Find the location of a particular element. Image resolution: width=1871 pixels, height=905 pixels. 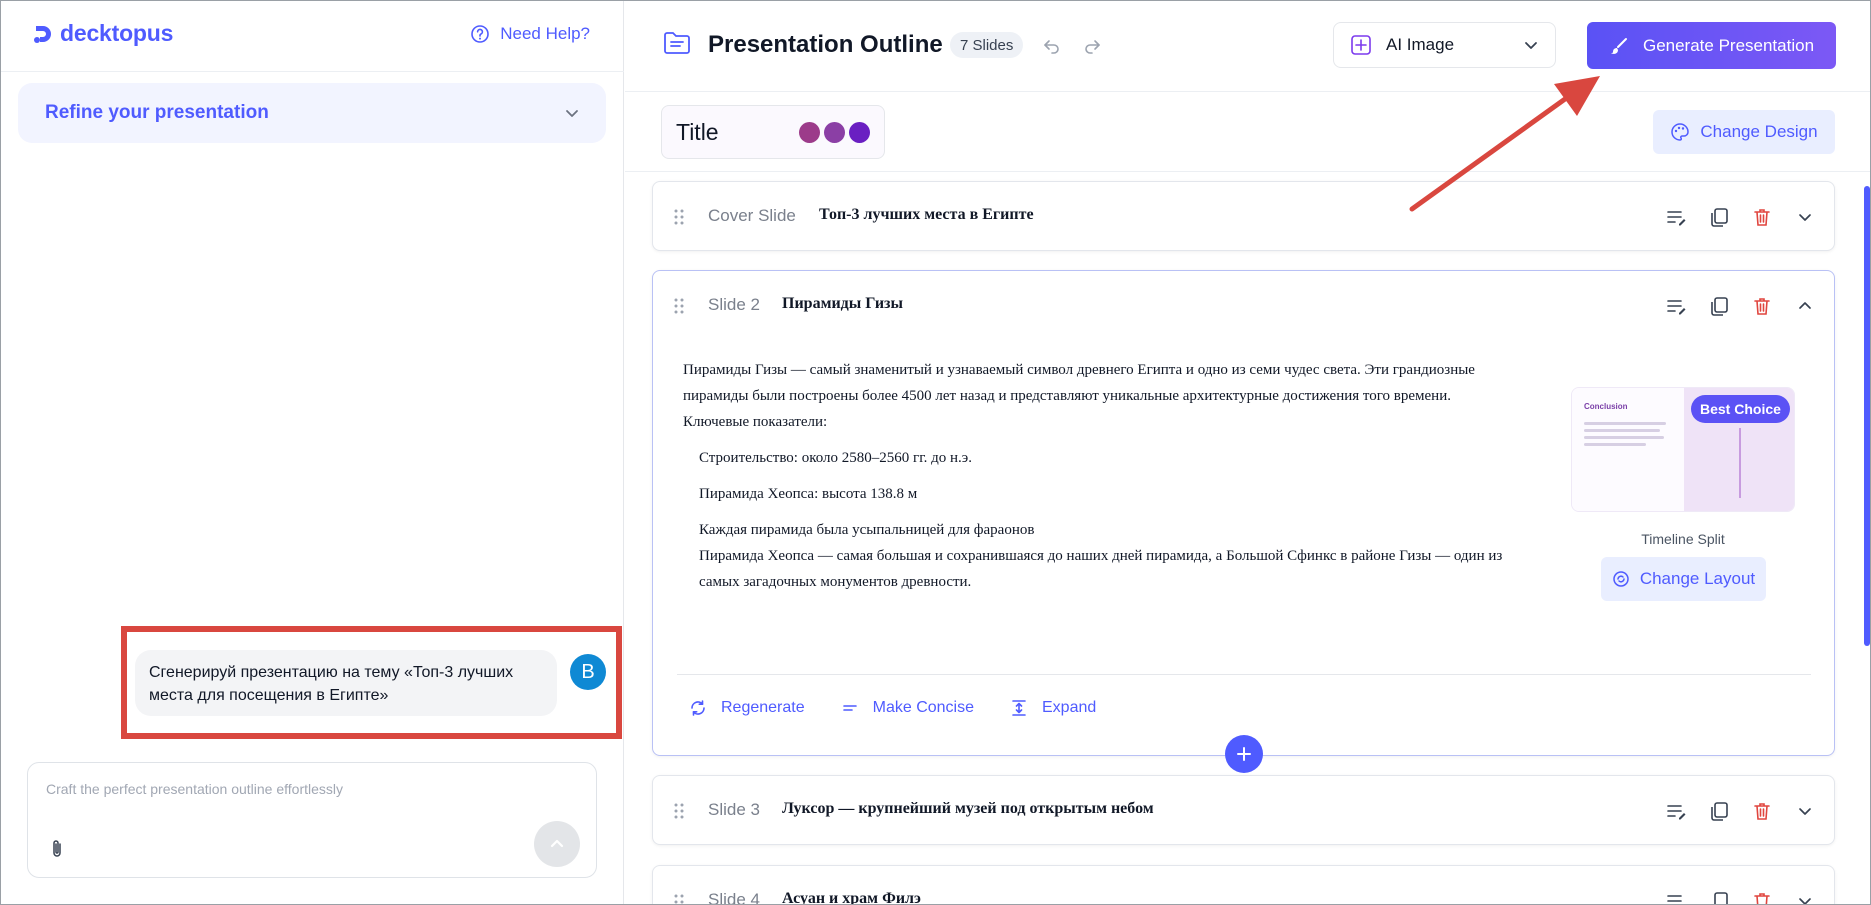

chat-header: decktopus Need Help? is located at coordinates (312, 36).